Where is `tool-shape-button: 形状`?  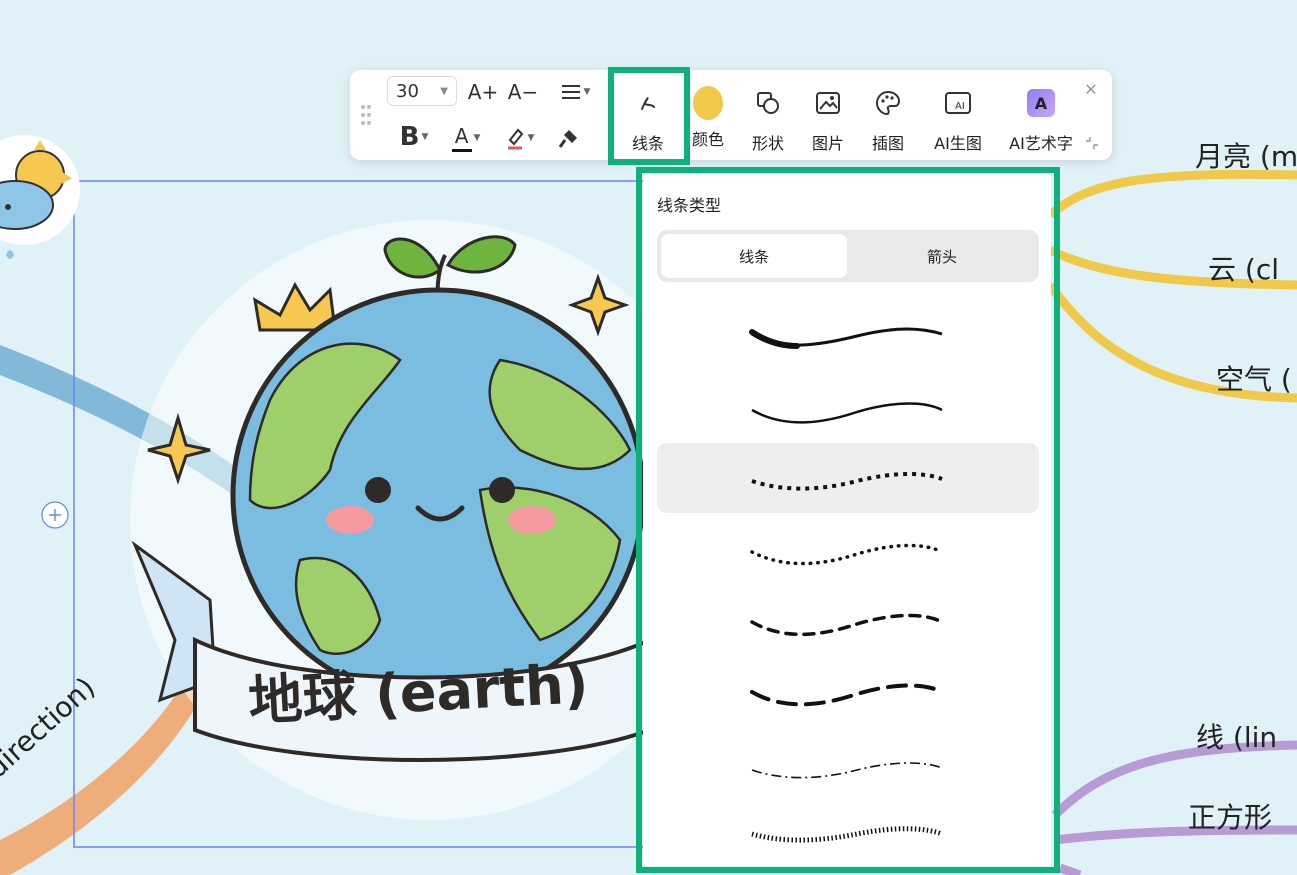
tool-shape-button: 形状 is located at coordinates (768, 118).